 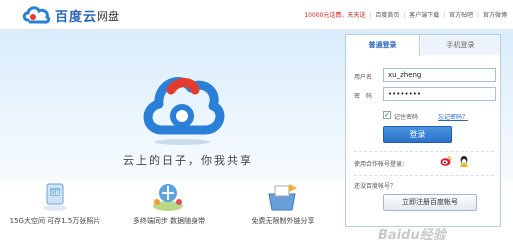 What do you see at coordinates (184, 111) in the screenshot?
I see `cloud-illustration-icon` at bounding box center [184, 111].